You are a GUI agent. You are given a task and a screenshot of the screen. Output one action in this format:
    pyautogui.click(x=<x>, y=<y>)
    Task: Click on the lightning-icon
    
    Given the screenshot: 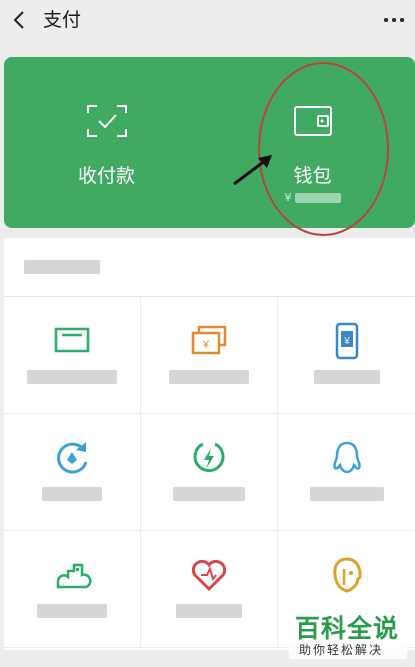 What is the action you would take?
    pyautogui.click(x=209, y=458)
    